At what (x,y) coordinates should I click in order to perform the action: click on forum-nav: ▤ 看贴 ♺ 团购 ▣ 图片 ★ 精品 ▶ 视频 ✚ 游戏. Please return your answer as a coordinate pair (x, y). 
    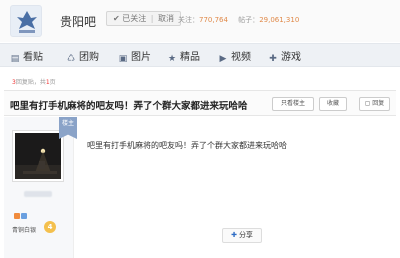
    Looking at the image, I should click on (200, 55).